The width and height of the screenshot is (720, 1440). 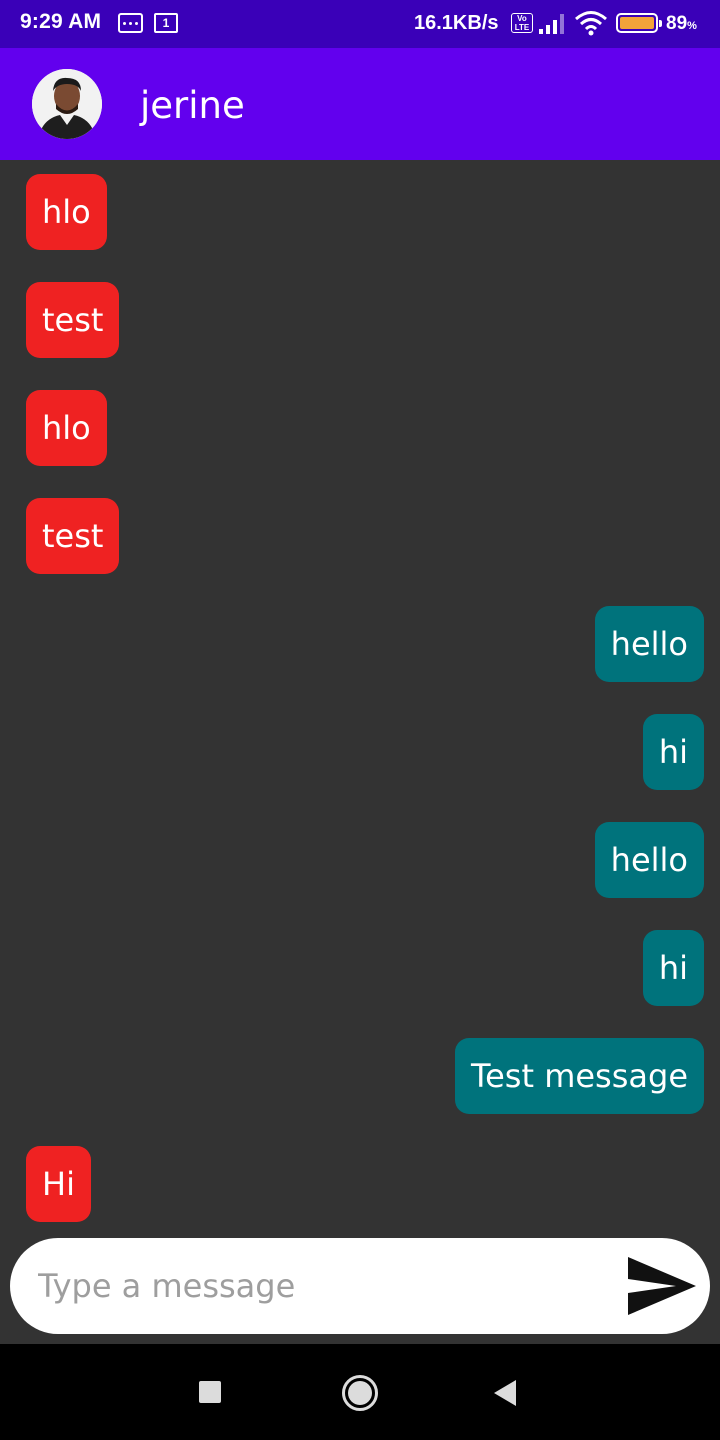 What do you see at coordinates (360, 104) in the screenshot?
I see `chat-header: jerine` at bounding box center [360, 104].